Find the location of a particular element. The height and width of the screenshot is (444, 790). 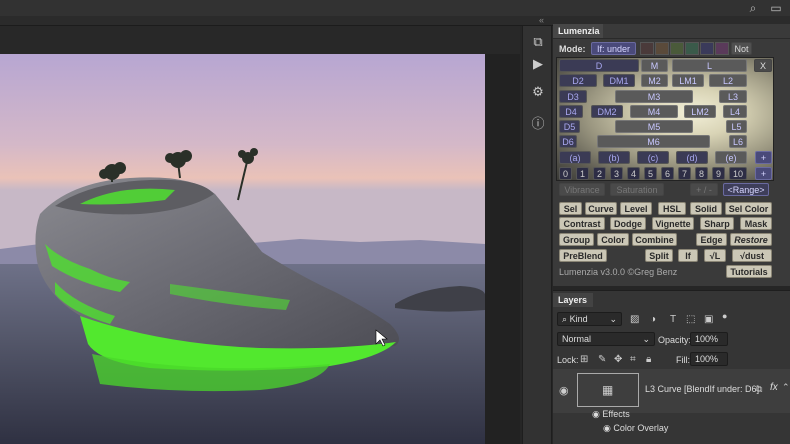

zone-lm2-button: LM2 is located at coordinates (700, 111).